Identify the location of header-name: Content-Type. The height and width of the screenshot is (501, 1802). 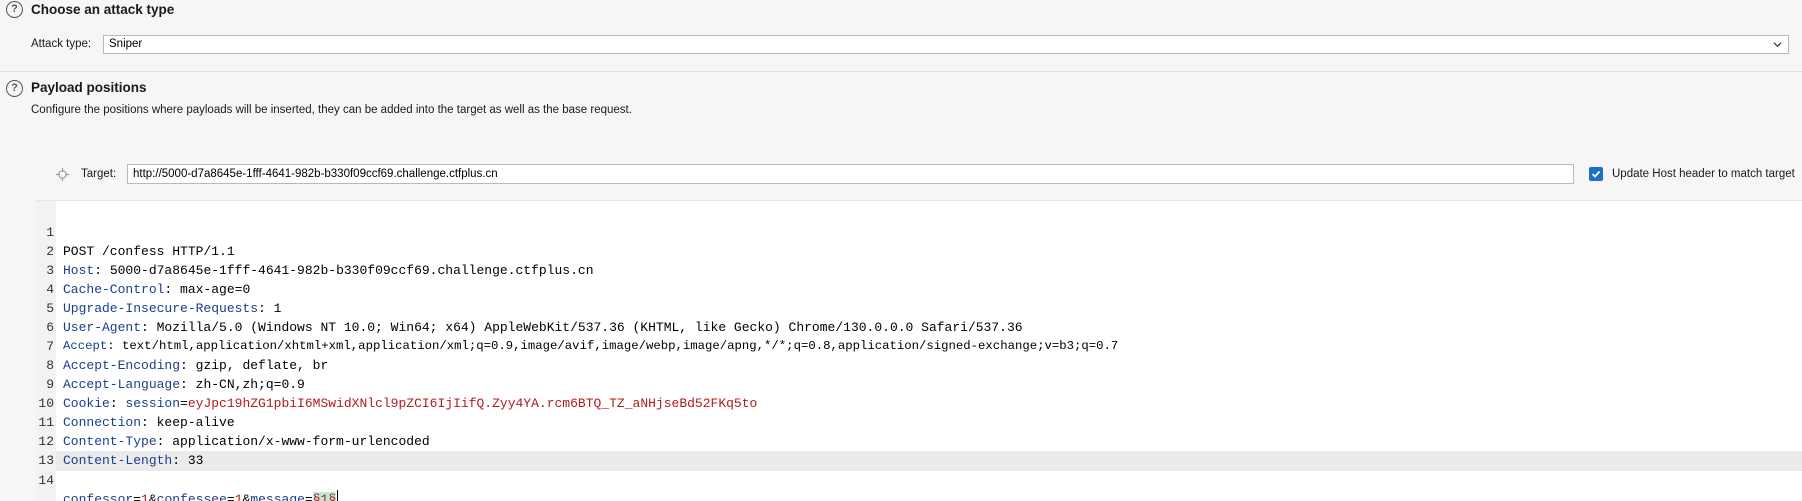
(110, 441).